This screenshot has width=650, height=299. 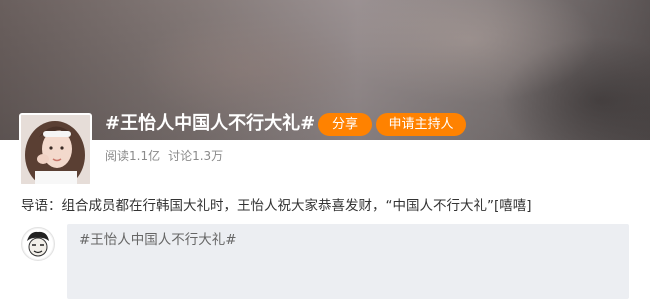 I want to click on topic-stats: 阅读1.1亿 讨论1.3万, so click(x=164, y=156).